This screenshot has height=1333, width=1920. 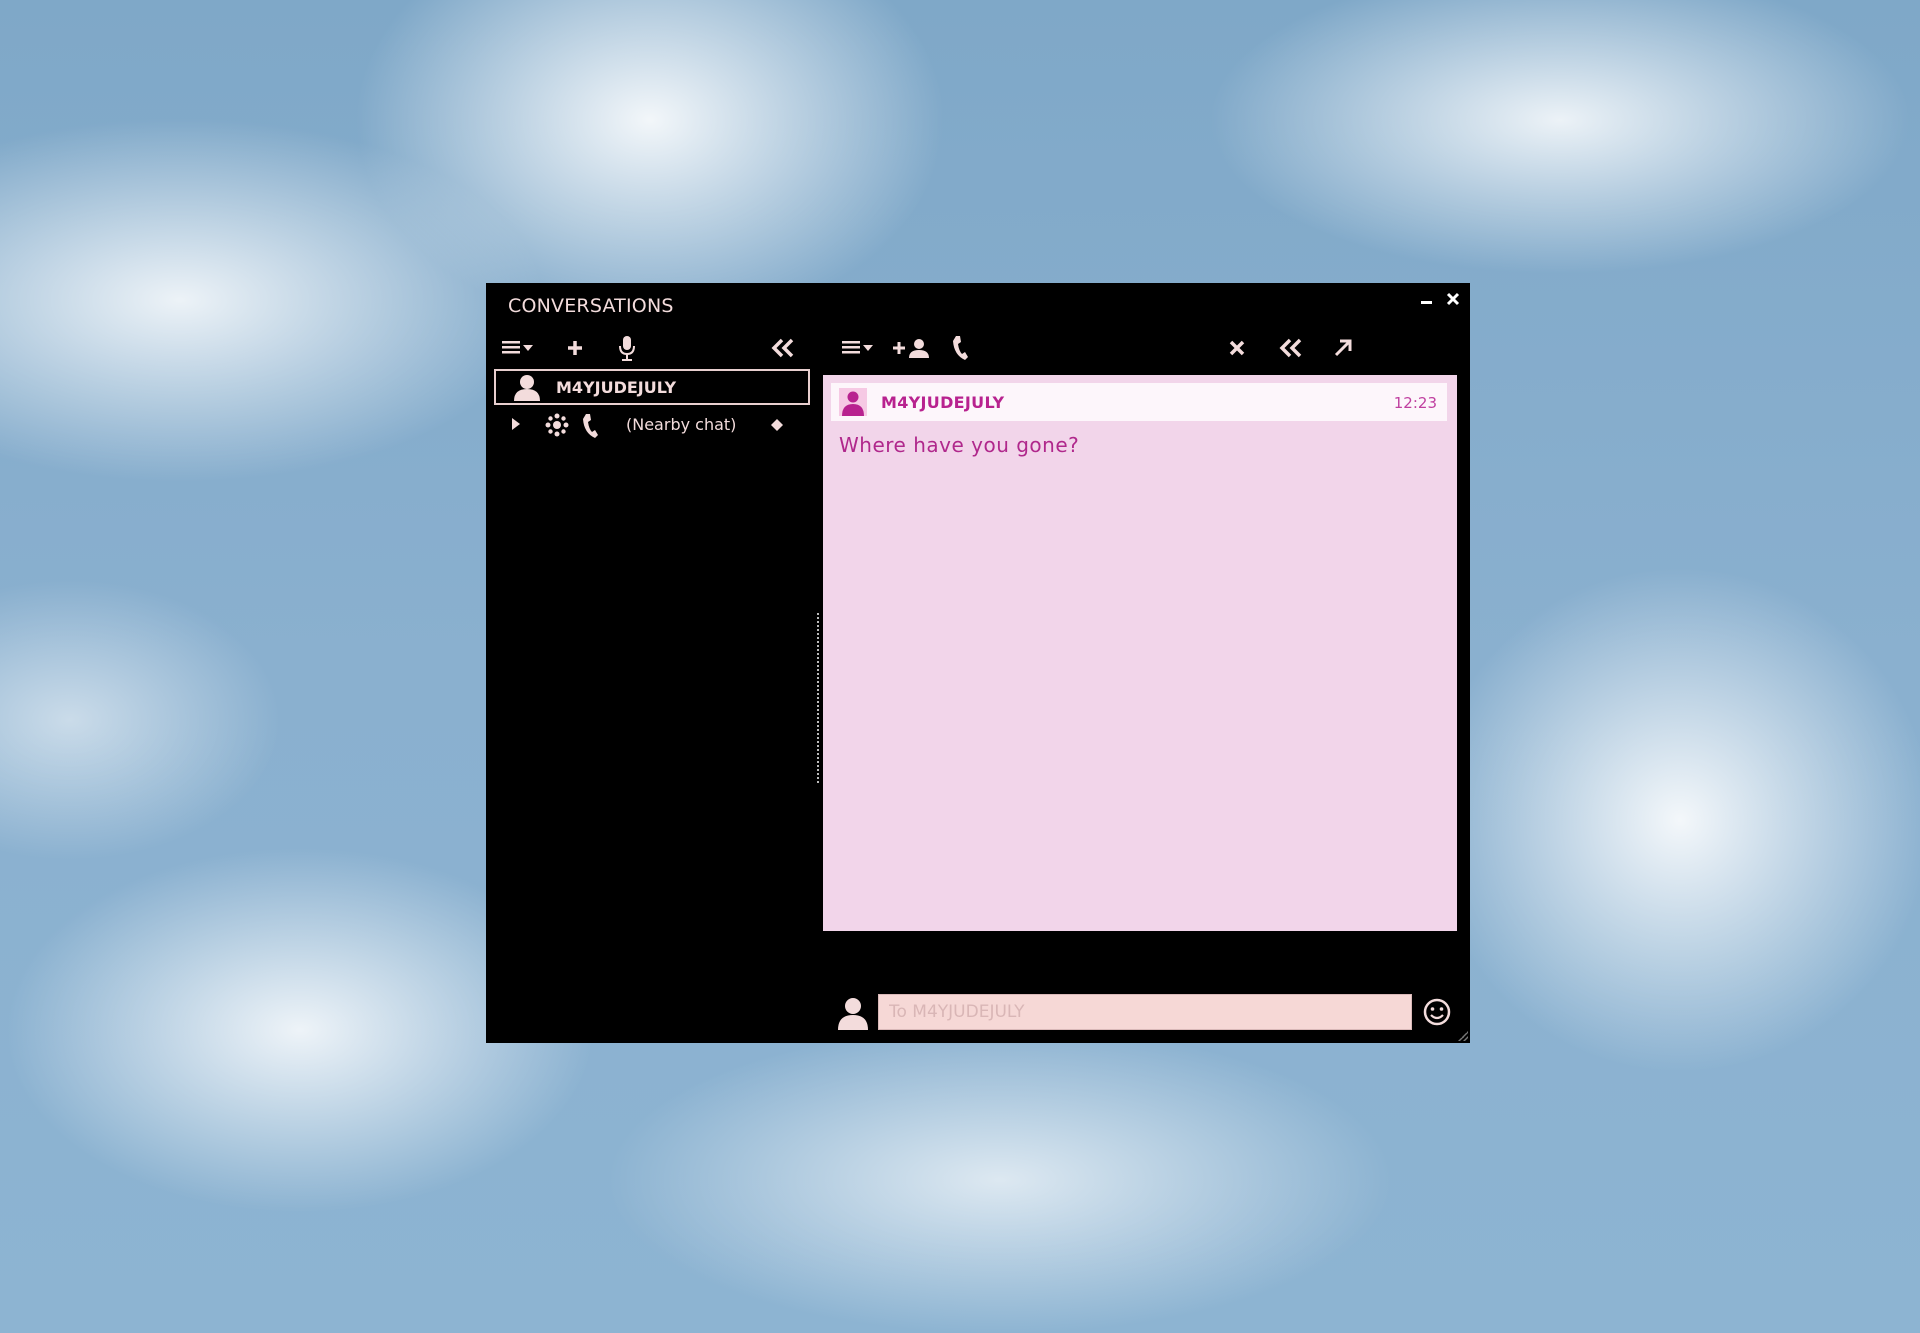 What do you see at coordinates (1237, 348) in the screenshot?
I see `close-conversation-icon` at bounding box center [1237, 348].